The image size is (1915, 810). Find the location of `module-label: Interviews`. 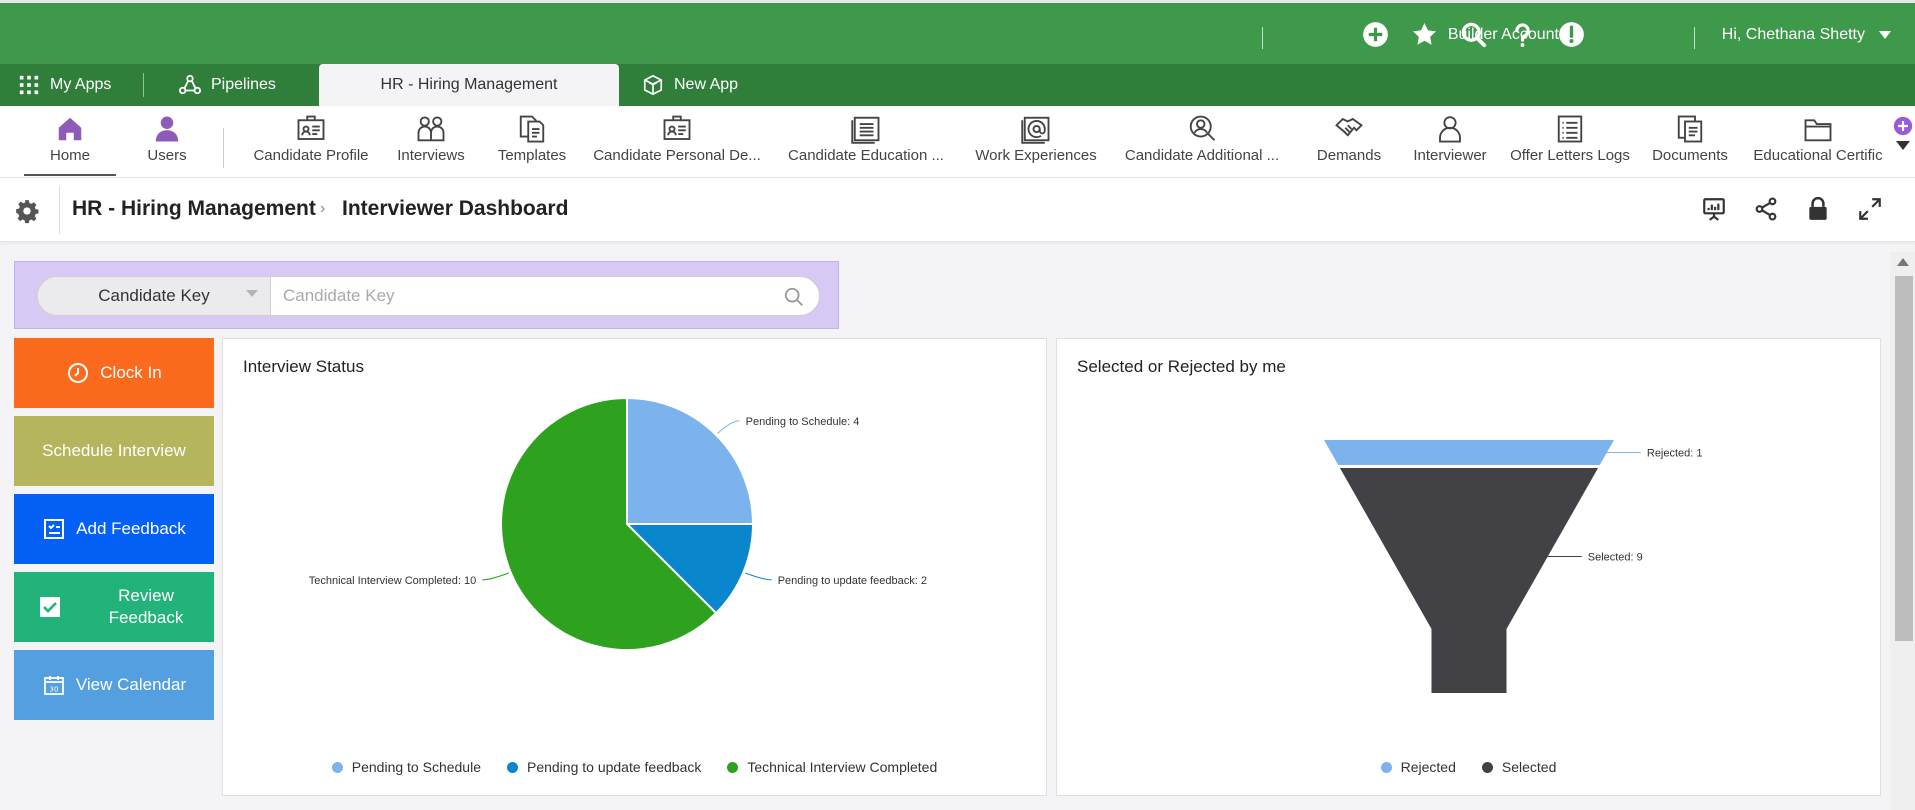

module-label: Interviews is located at coordinates (431, 155).